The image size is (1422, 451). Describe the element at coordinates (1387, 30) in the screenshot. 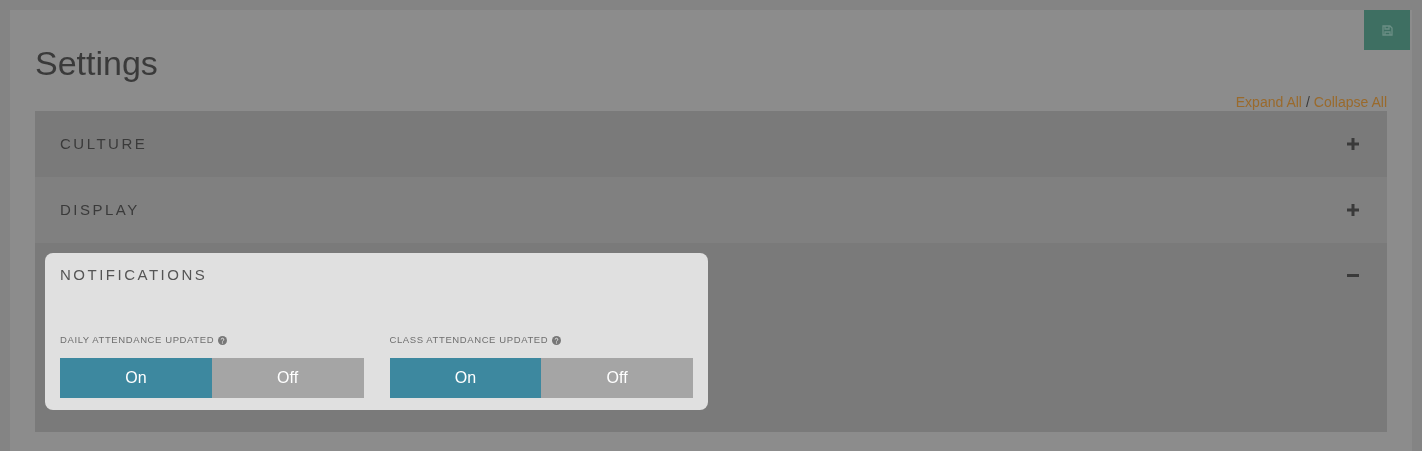

I see `save-icon` at that location.